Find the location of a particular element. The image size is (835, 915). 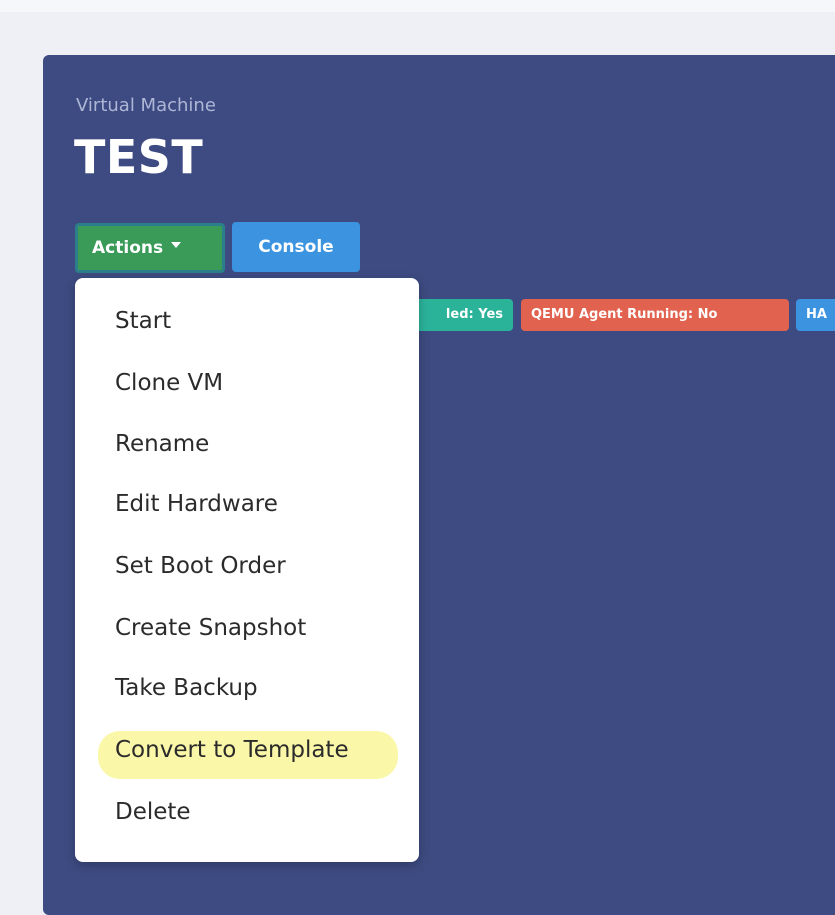

status-badge-ha: HA is located at coordinates (815, 315).